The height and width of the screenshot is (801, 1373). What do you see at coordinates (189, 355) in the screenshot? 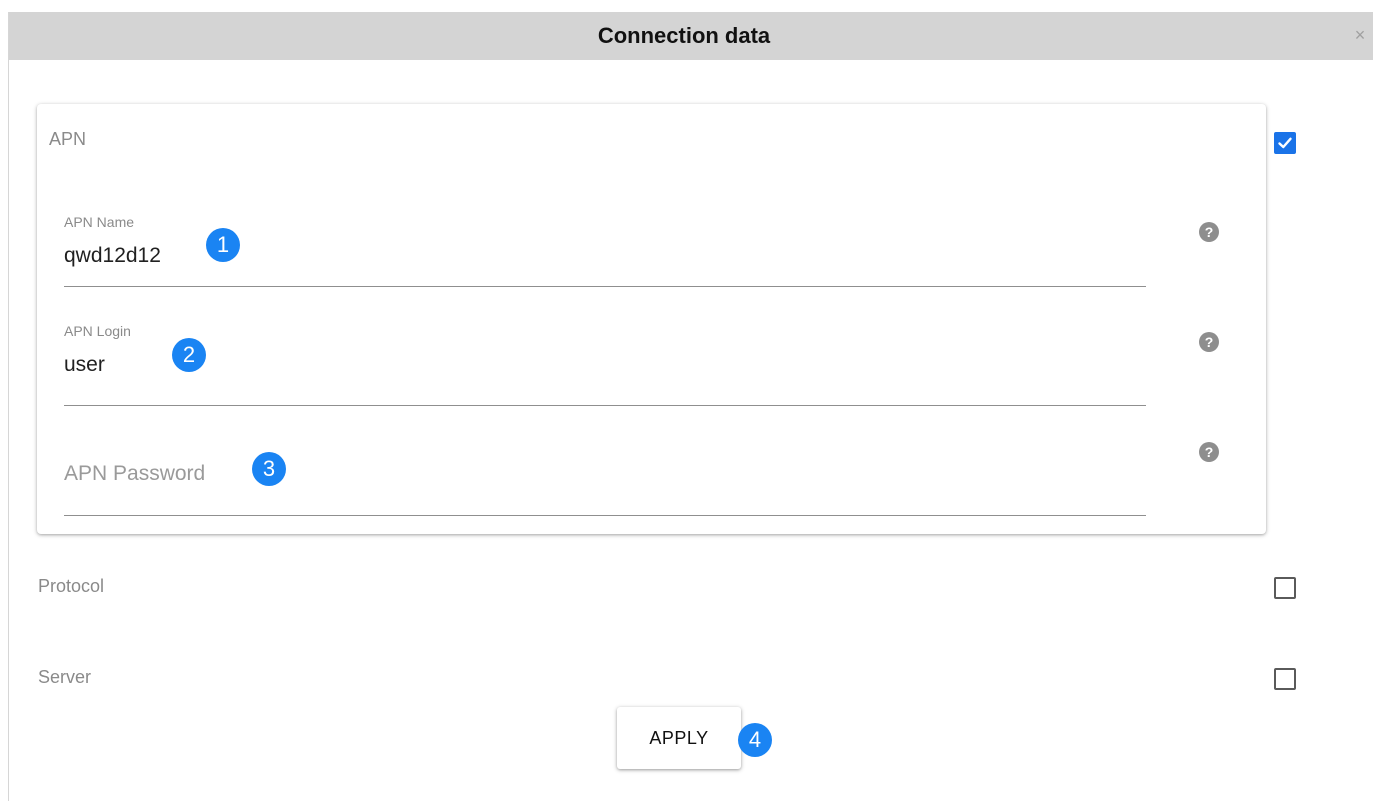
I see `annotation-badge-2: 2` at bounding box center [189, 355].